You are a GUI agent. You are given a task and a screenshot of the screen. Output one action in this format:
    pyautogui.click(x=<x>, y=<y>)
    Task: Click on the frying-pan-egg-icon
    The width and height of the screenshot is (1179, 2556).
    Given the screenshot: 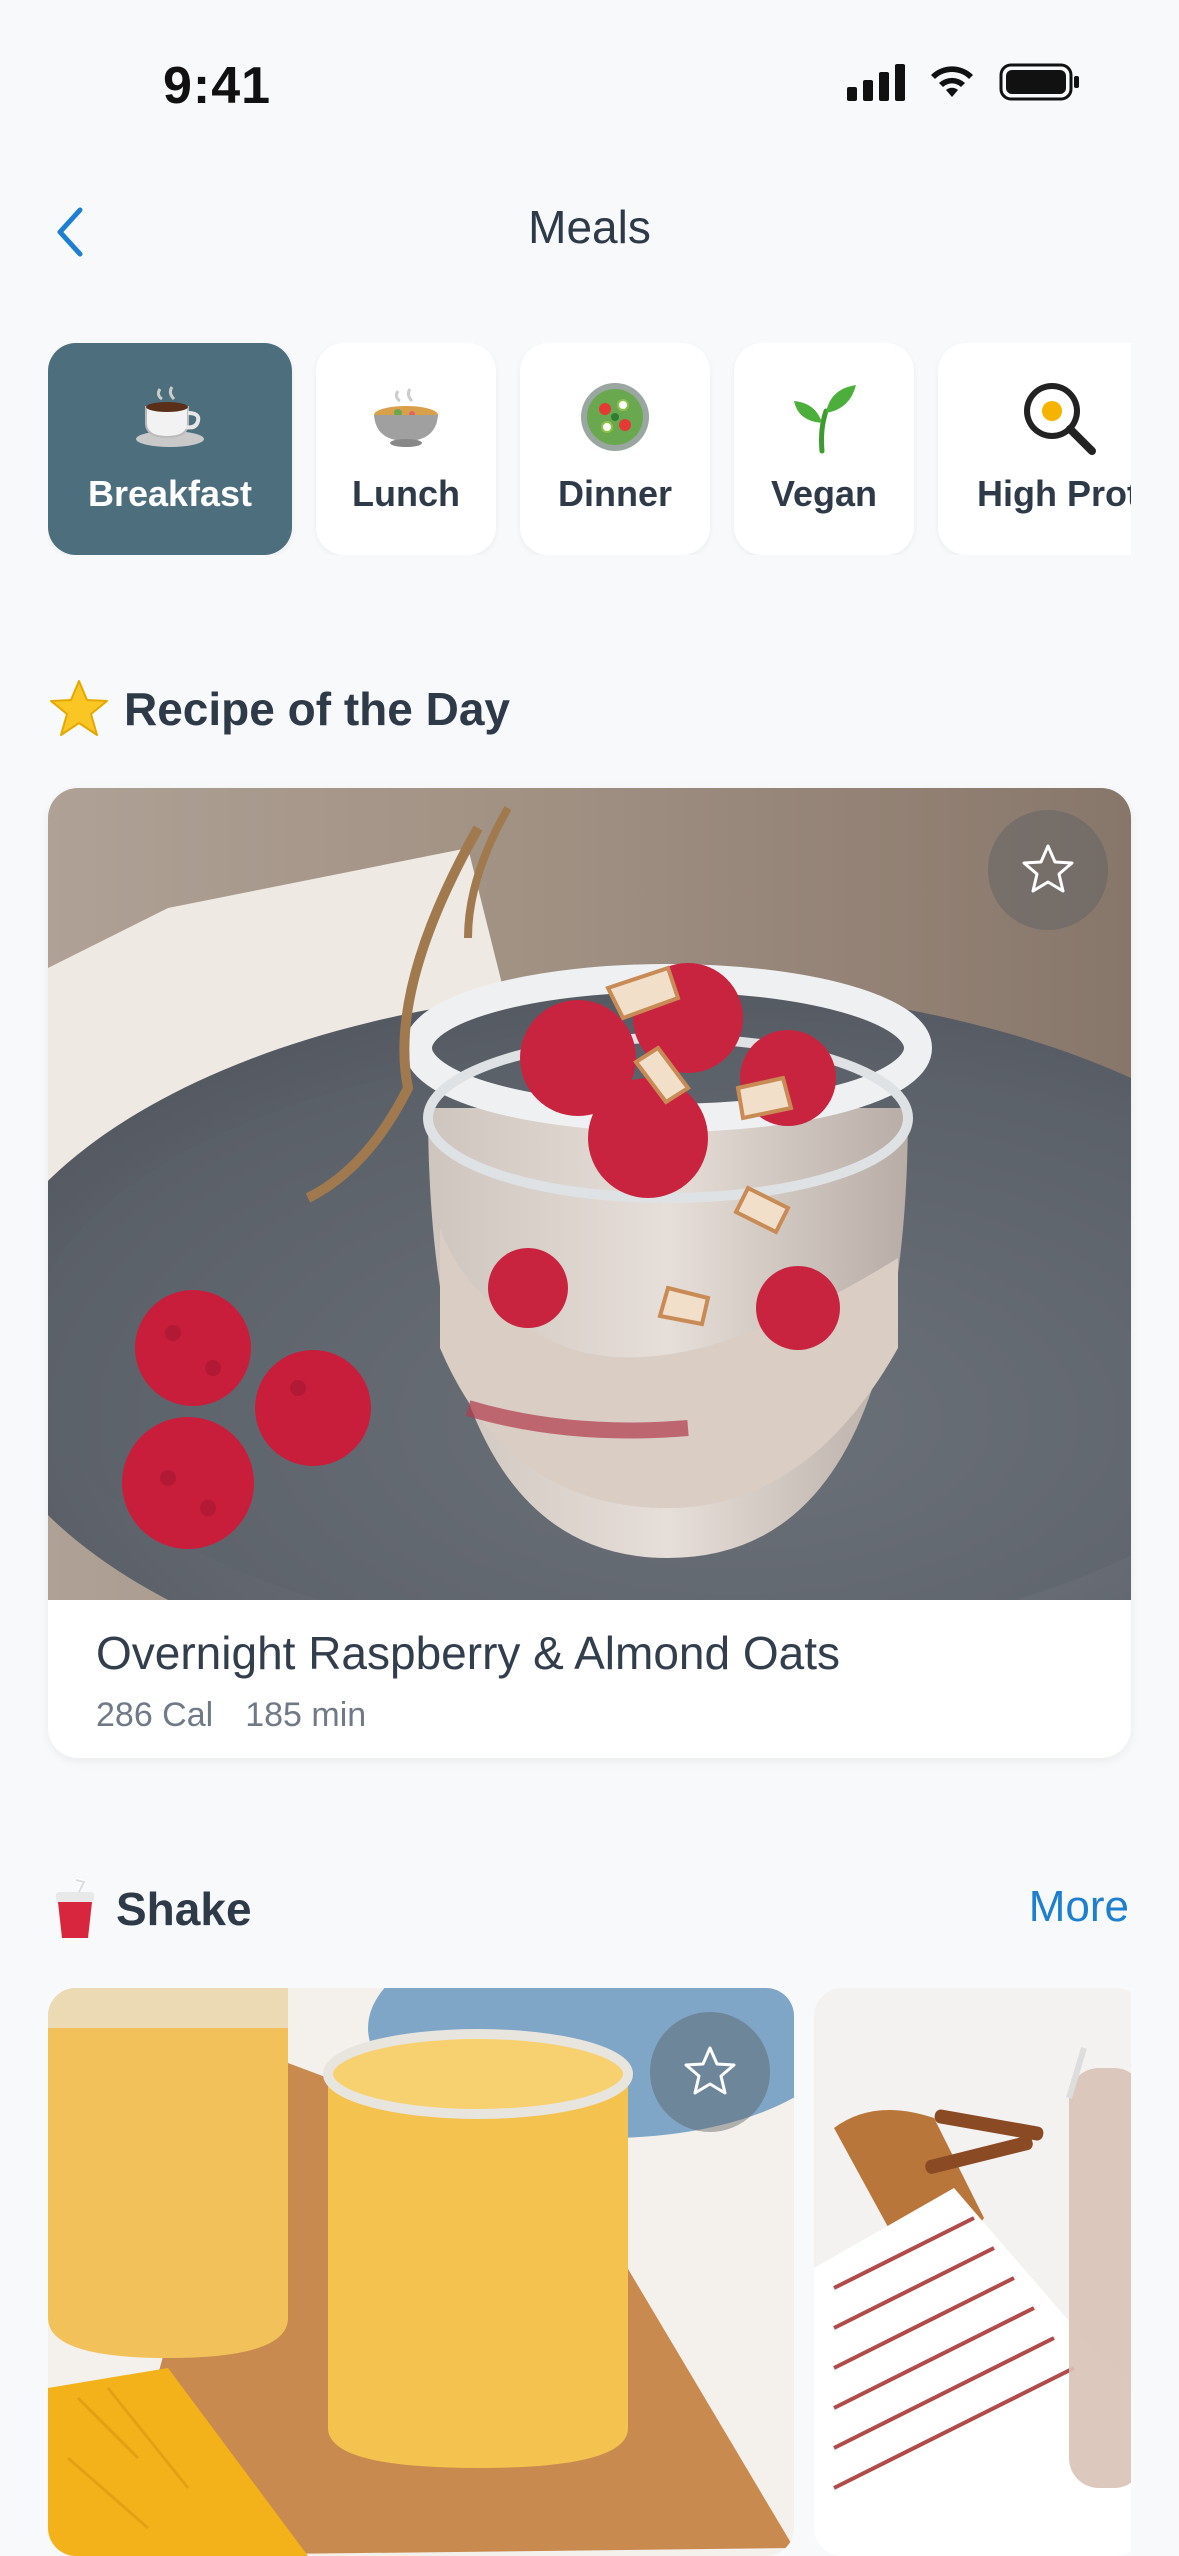 What is the action you would take?
    pyautogui.click(x=1058, y=417)
    